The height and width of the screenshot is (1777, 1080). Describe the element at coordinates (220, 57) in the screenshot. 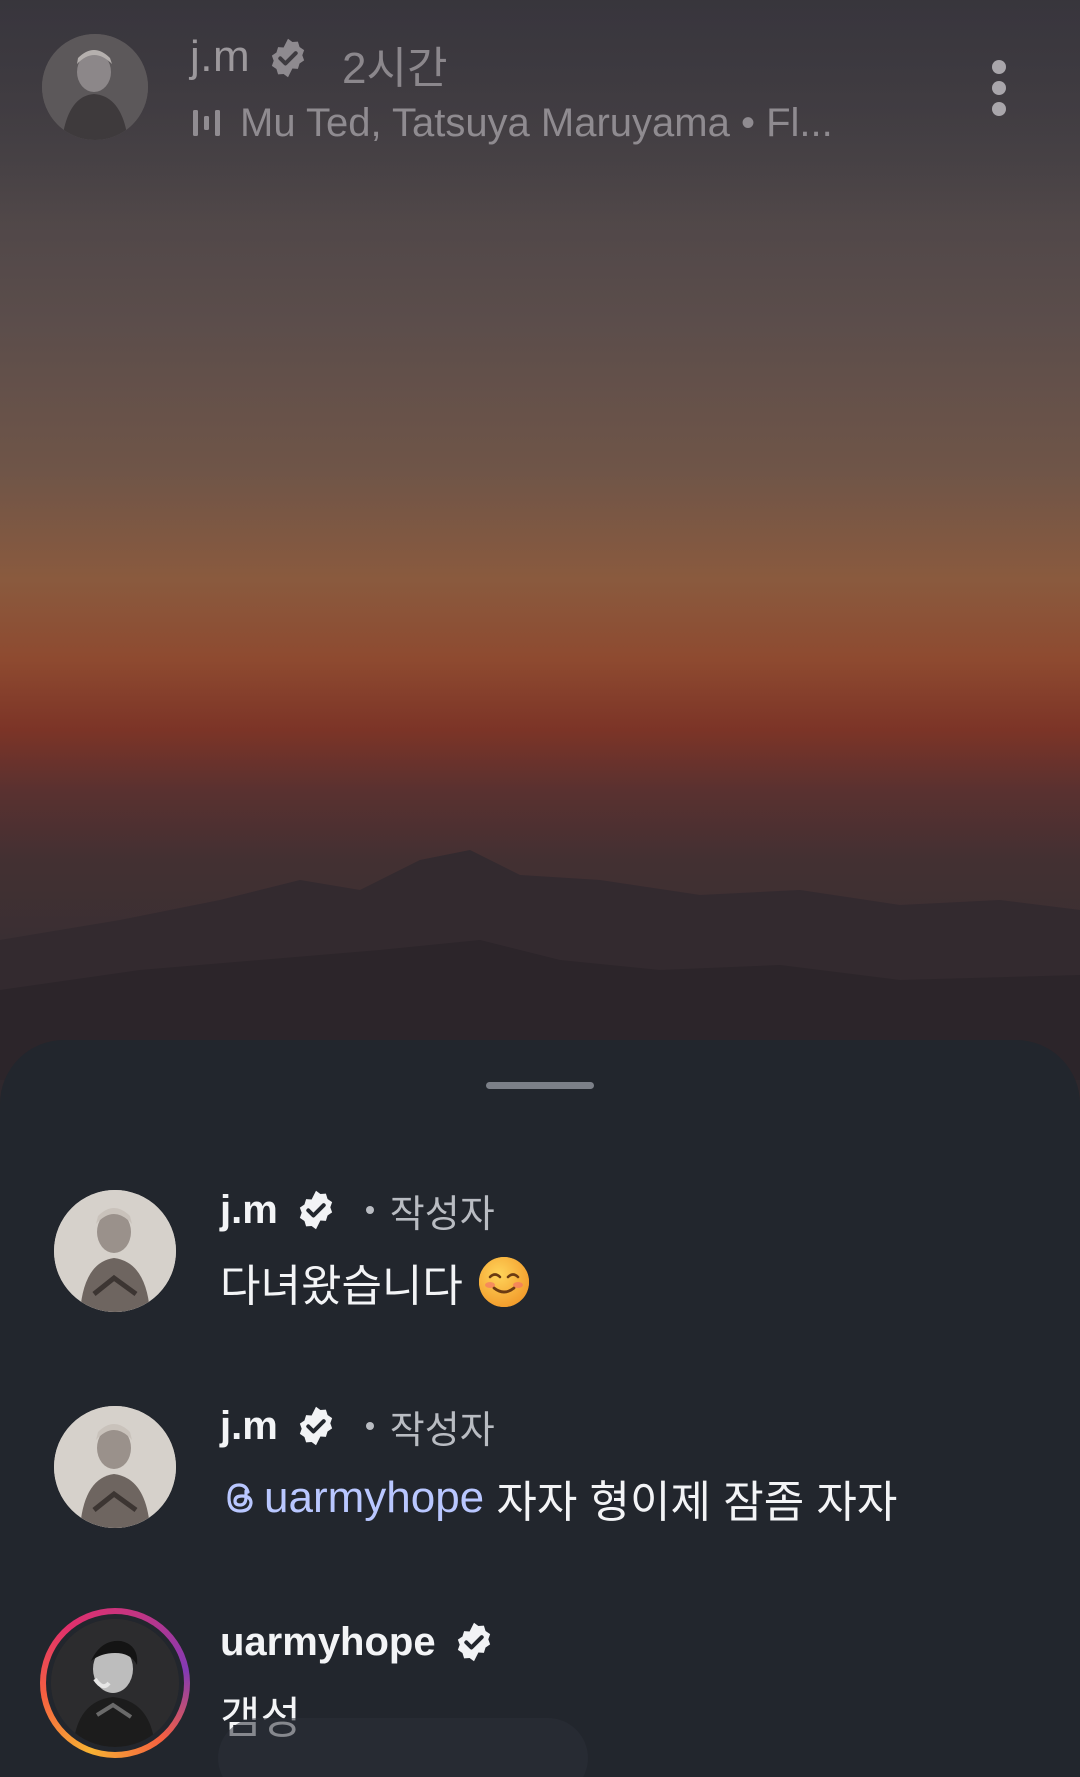

I see `author-username: j.m` at that location.